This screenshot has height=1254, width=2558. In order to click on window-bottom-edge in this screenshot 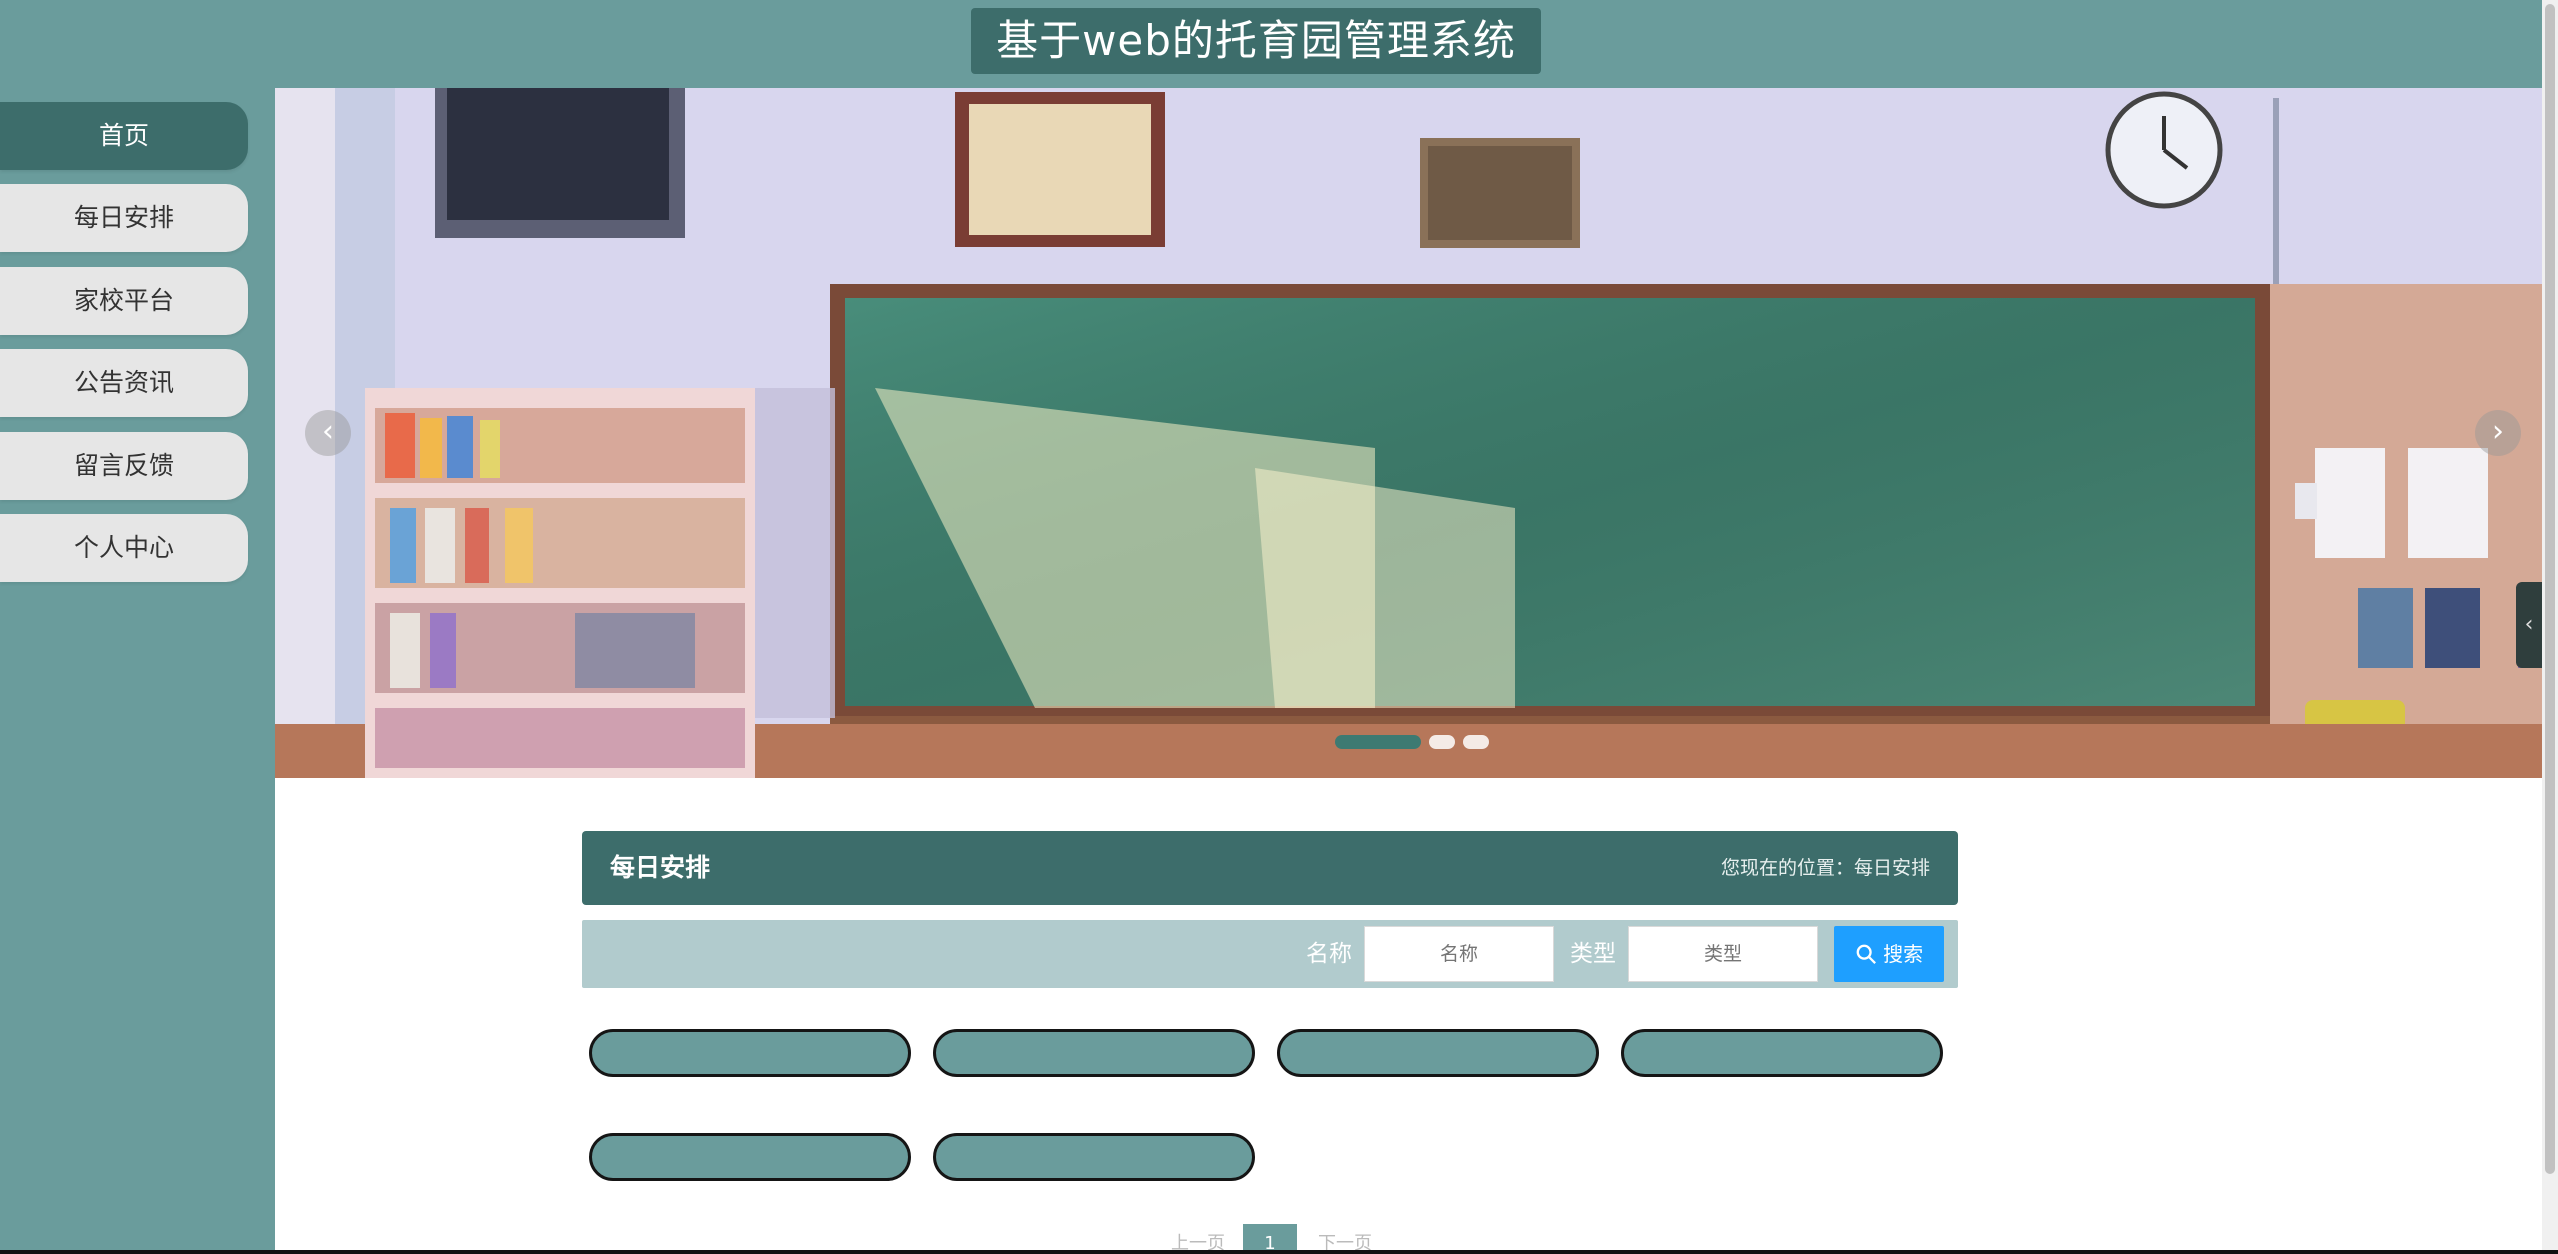, I will do `click(1279, 1252)`.